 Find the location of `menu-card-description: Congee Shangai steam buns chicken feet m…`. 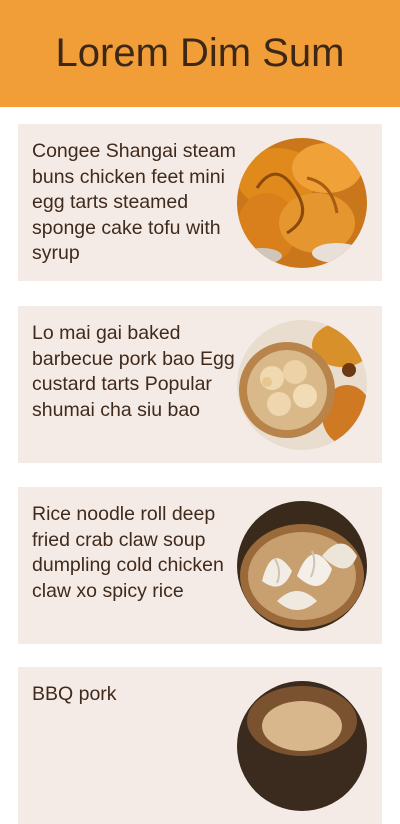

menu-card-description: Congee Shangai steam buns chicken feet m… is located at coordinates (134, 202).